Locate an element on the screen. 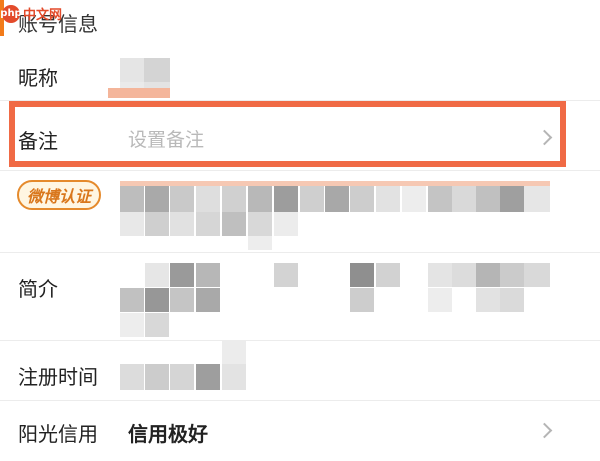 This screenshot has height=461, width=600. nickname-row: 昵称 is located at coordinates (300, 72).